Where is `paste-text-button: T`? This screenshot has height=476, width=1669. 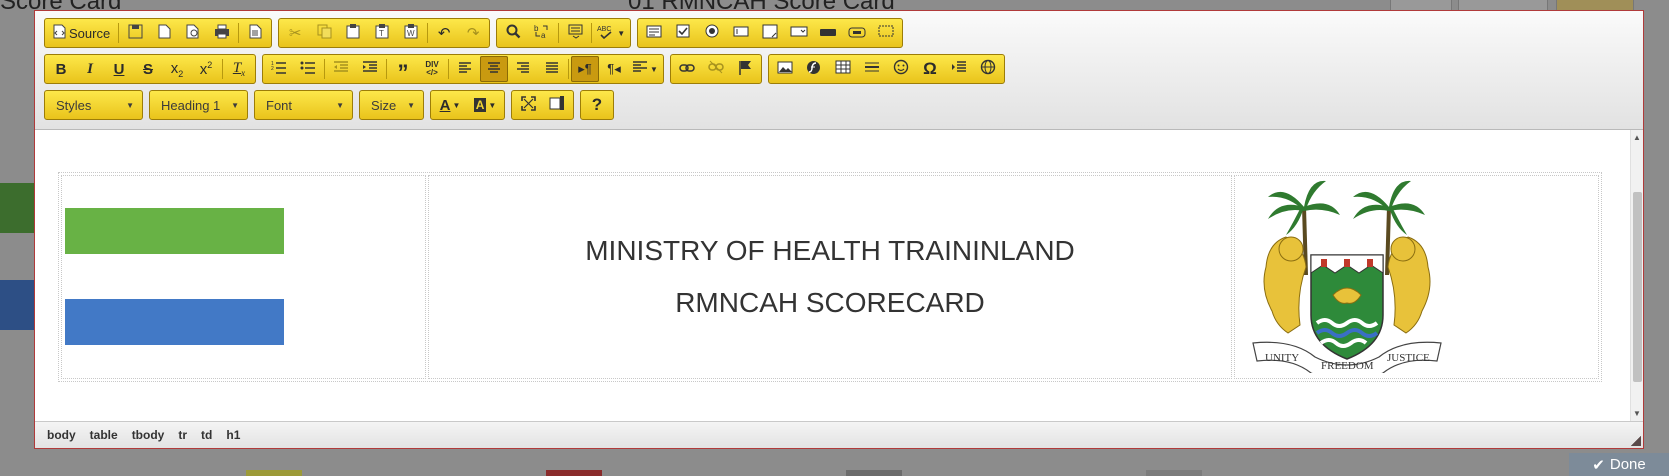 paste-text-button: T is located at coordinates (382, 33).